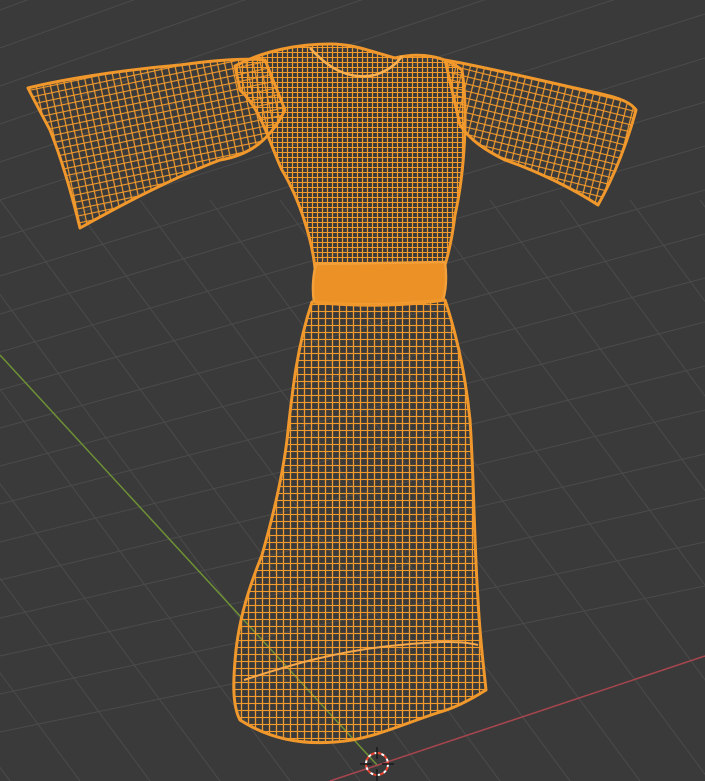  I want to click on right-sleeve-mesh, so click(540, 132).